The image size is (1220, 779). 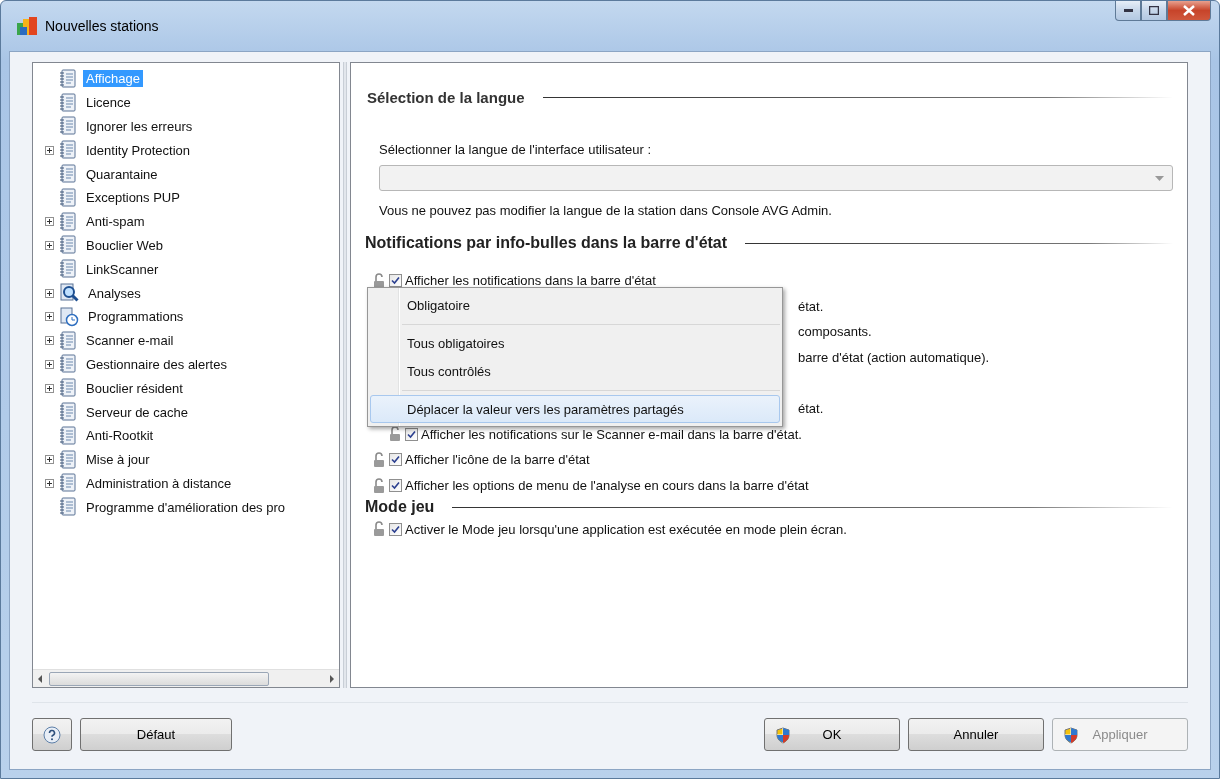 I want to click on tree-item: LinkScanner, so click(x=122, y=269).